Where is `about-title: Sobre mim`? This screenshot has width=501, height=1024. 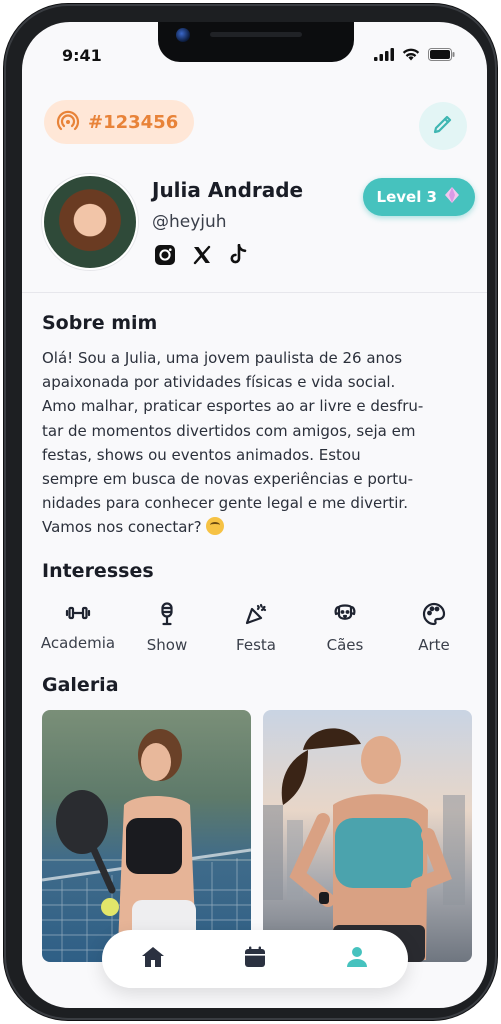
about-title: Sobre mim is located at coordinates (100, 323).